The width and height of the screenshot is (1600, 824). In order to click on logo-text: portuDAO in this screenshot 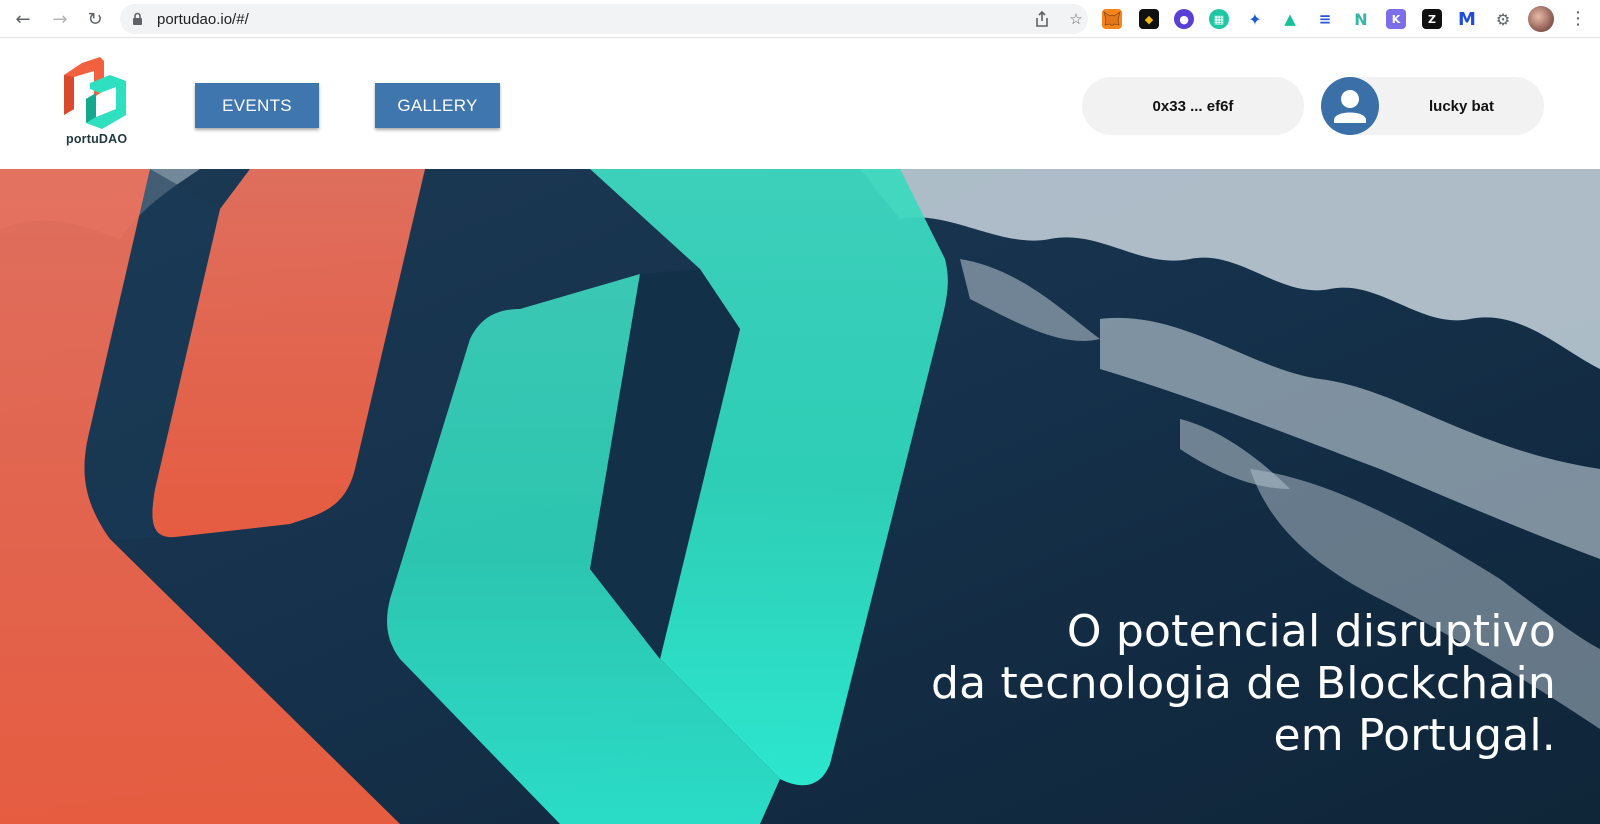, I will do `click(97, 139)`.